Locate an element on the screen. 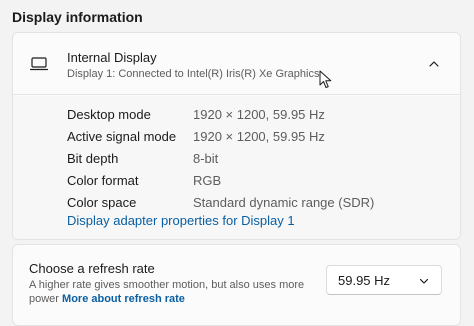 This screenshot has width=474, height=326. info-value: 8-bit is located at coordinates (206, 158).